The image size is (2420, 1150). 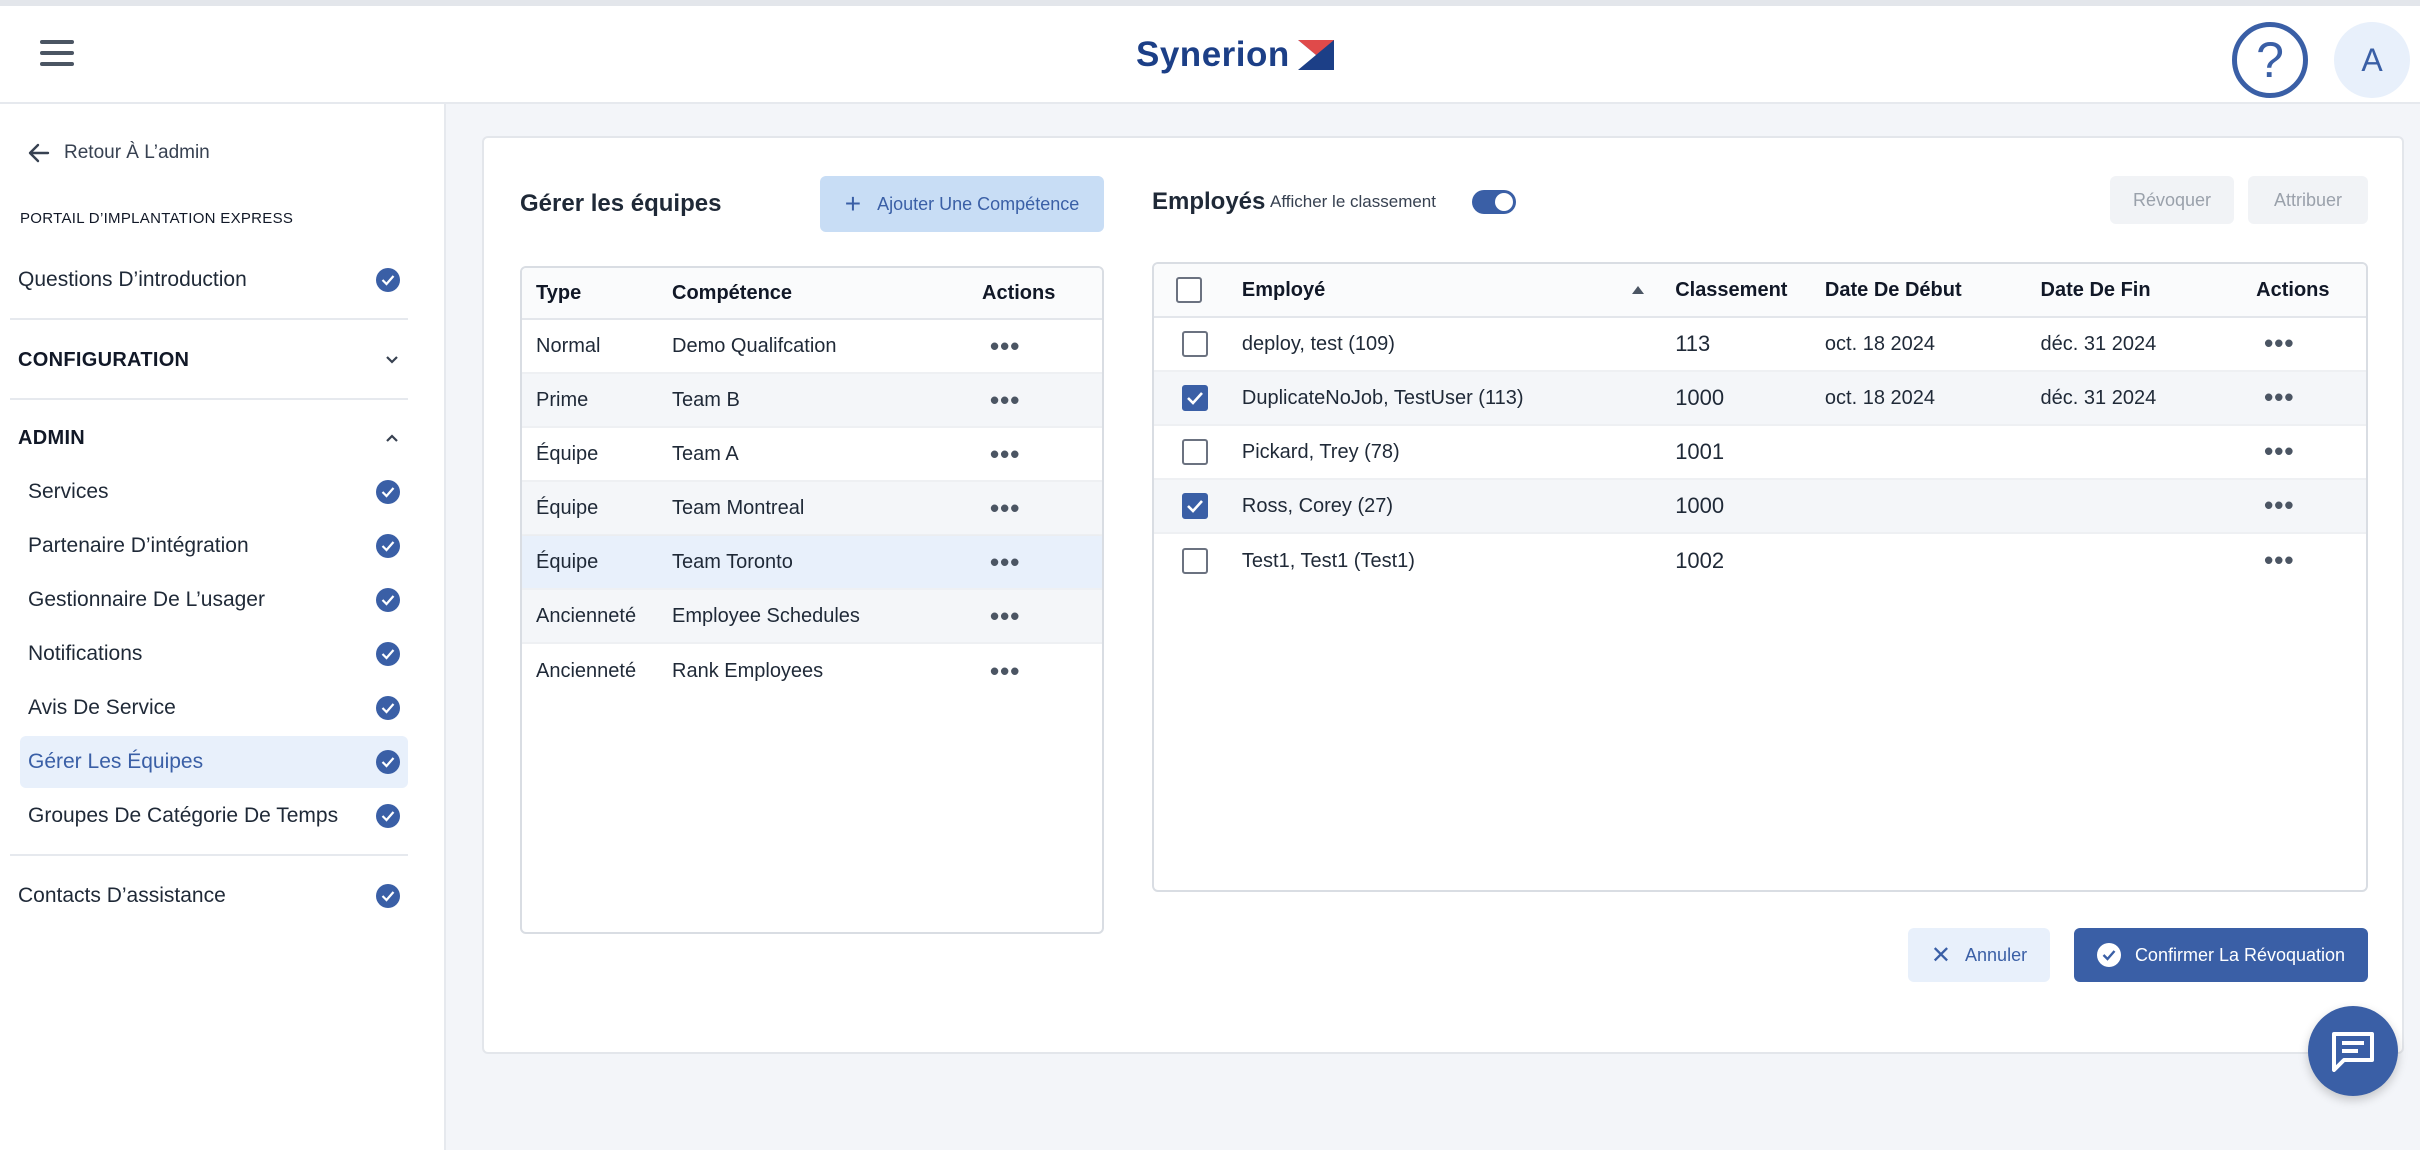 What do you see at coordinates (853, 203) in the screenshot?
I see `plus-icon: +` at bounding box center [853, 203].